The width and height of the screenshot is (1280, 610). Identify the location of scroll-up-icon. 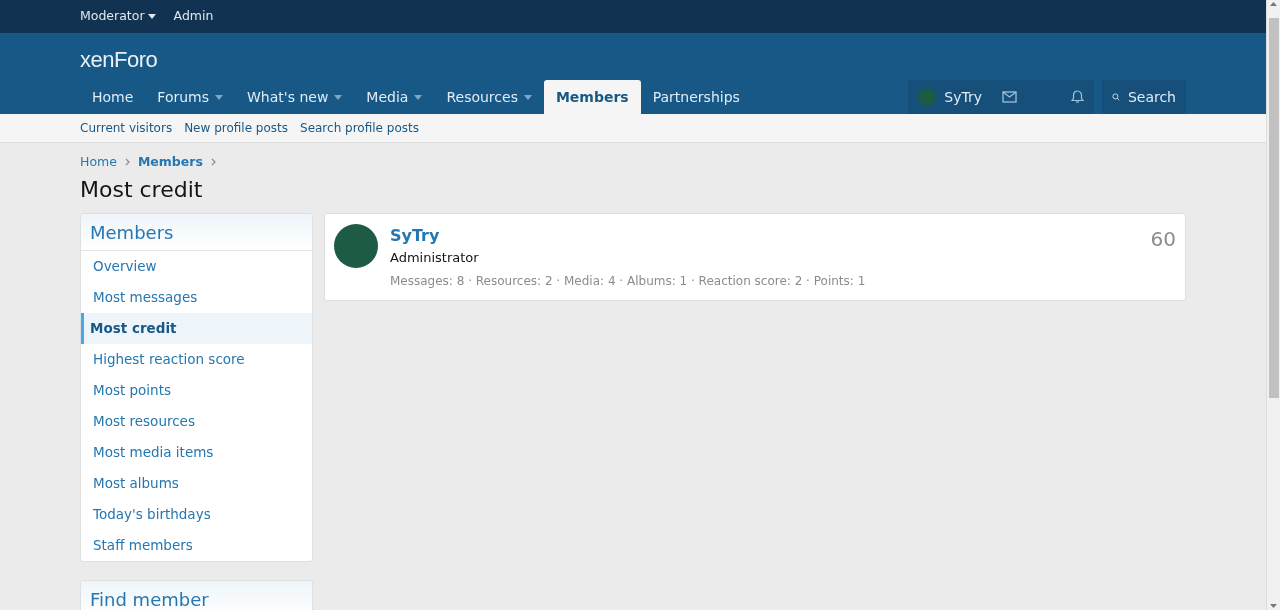
(1273, 4).